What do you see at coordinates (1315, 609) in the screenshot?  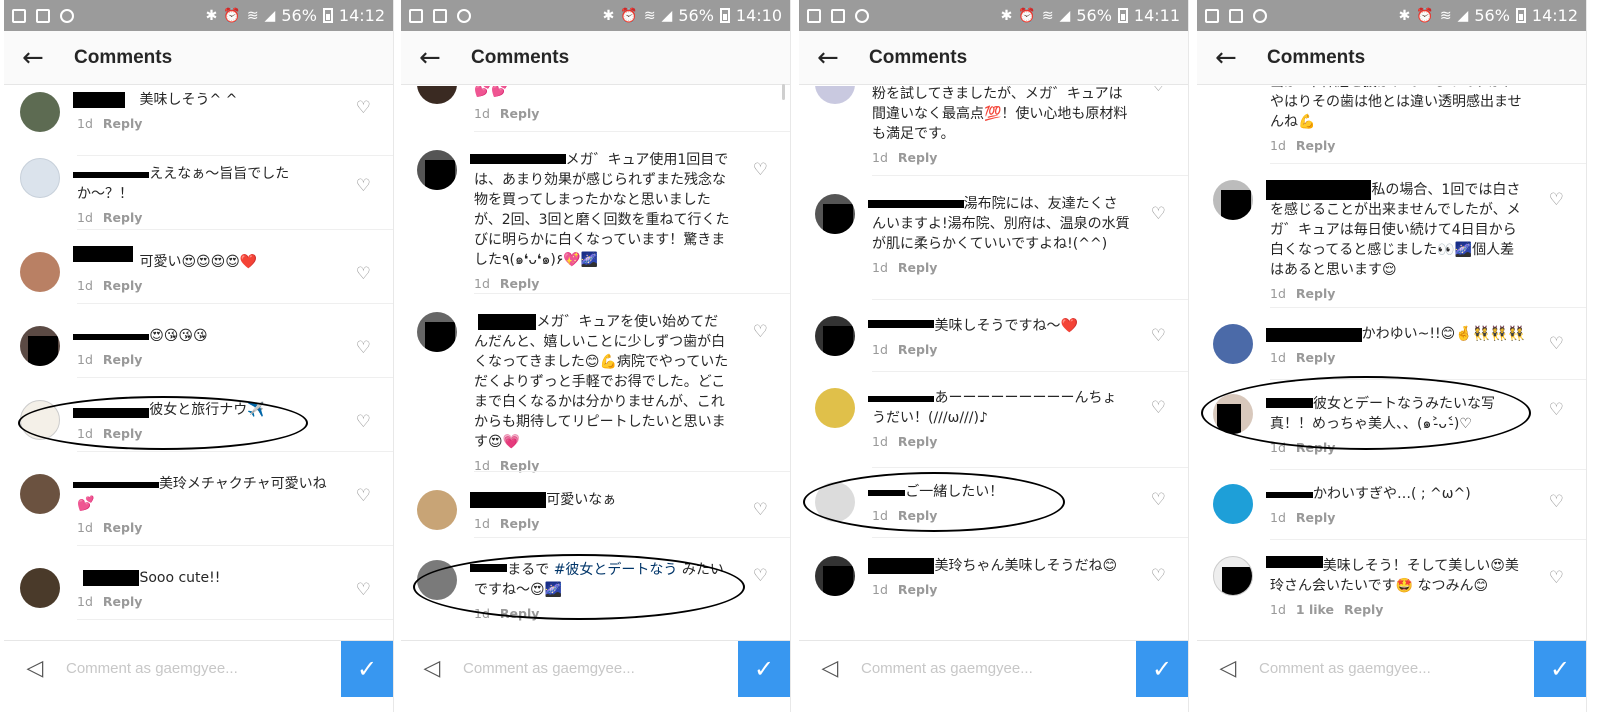 I see `likes-count: 1 like` at bounding box center [1315, 609].